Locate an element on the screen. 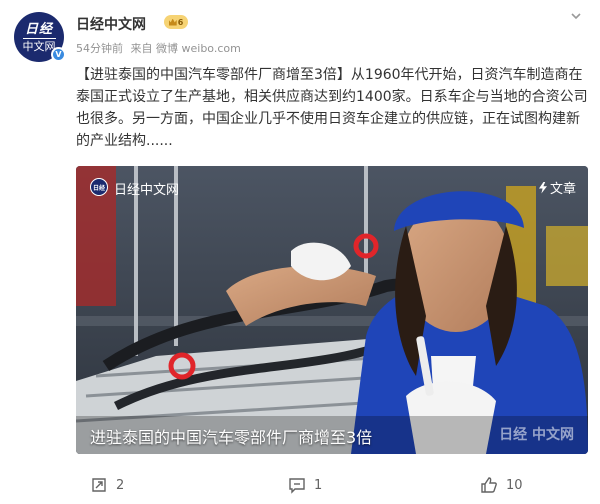 The width and height of the screenshot is (600, 504). avatar-text-1: 日经 is located at coordinates (38, 29).